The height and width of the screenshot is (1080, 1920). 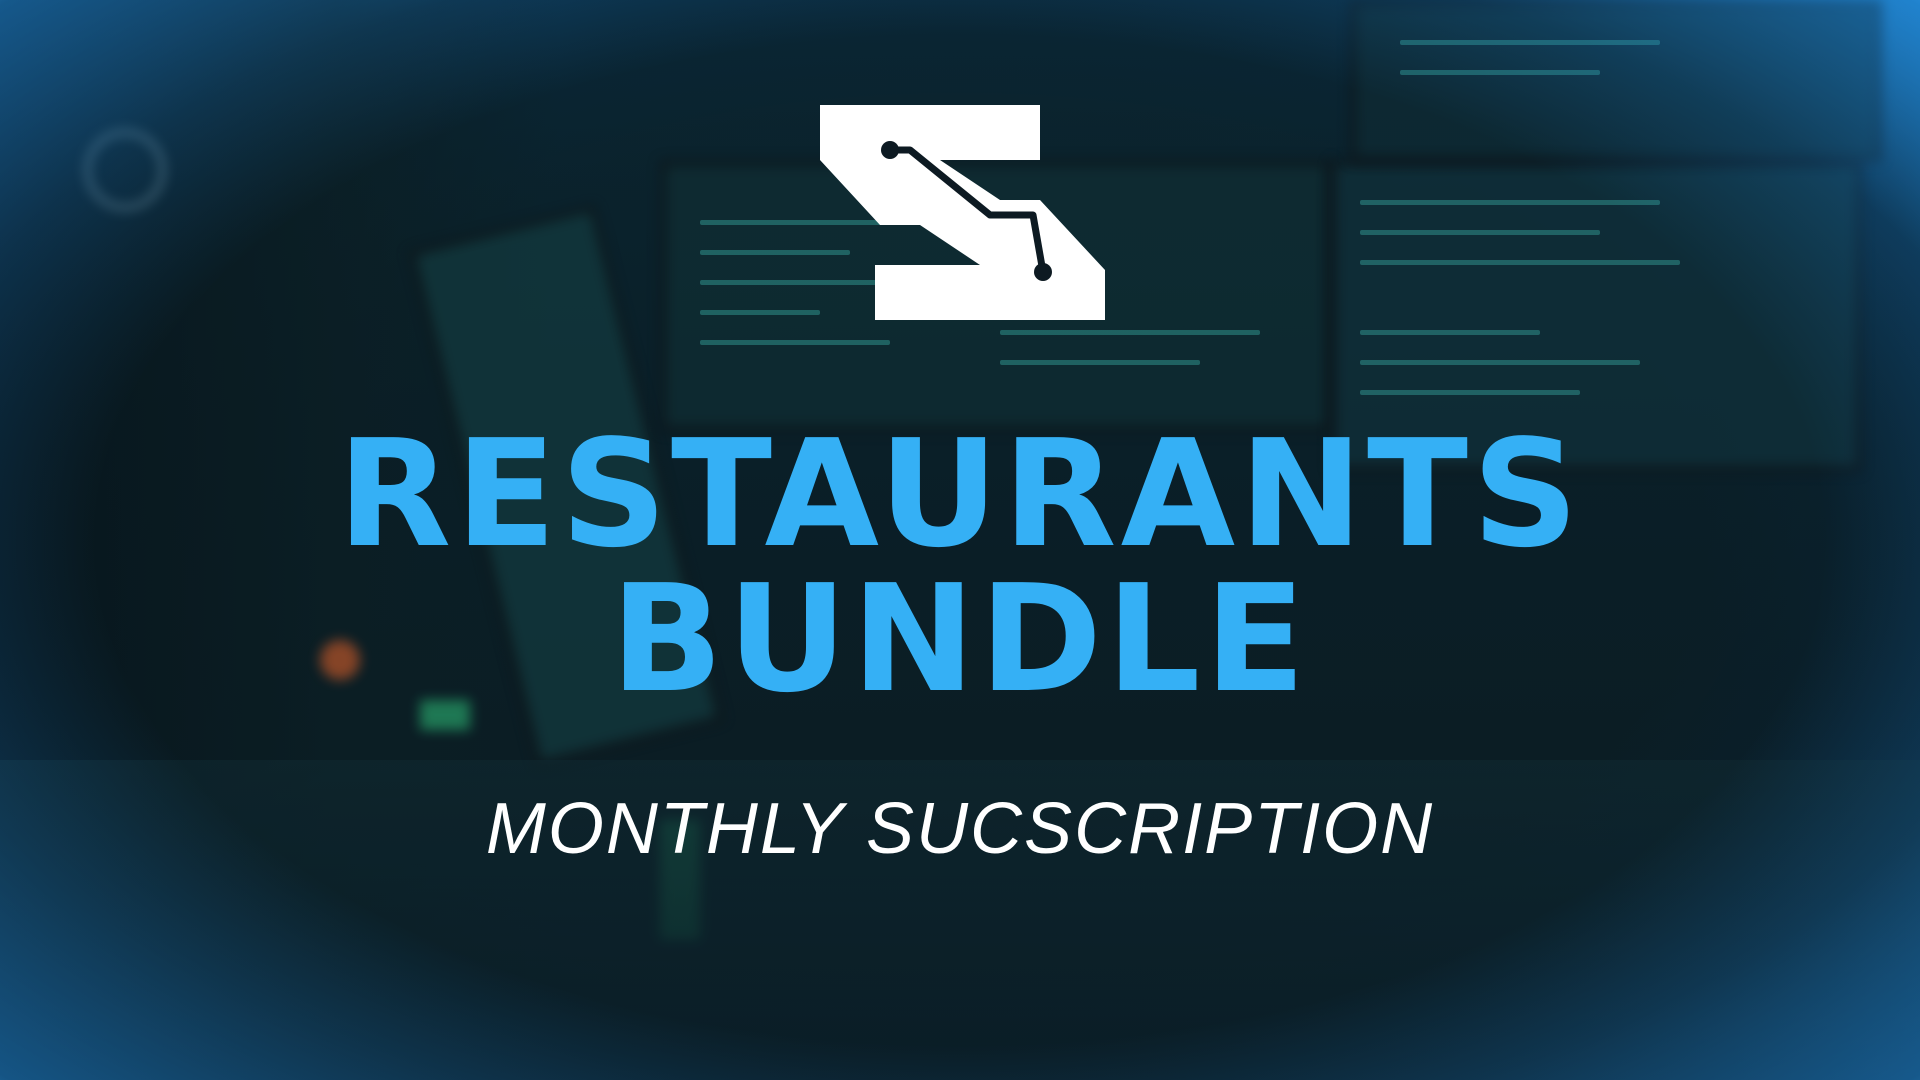 What do you see at coordinates (960, 829) in the screenshot?
I see `subtitle: MONTHLY SUCSCRIPTION` at bounding box center [960, 829].